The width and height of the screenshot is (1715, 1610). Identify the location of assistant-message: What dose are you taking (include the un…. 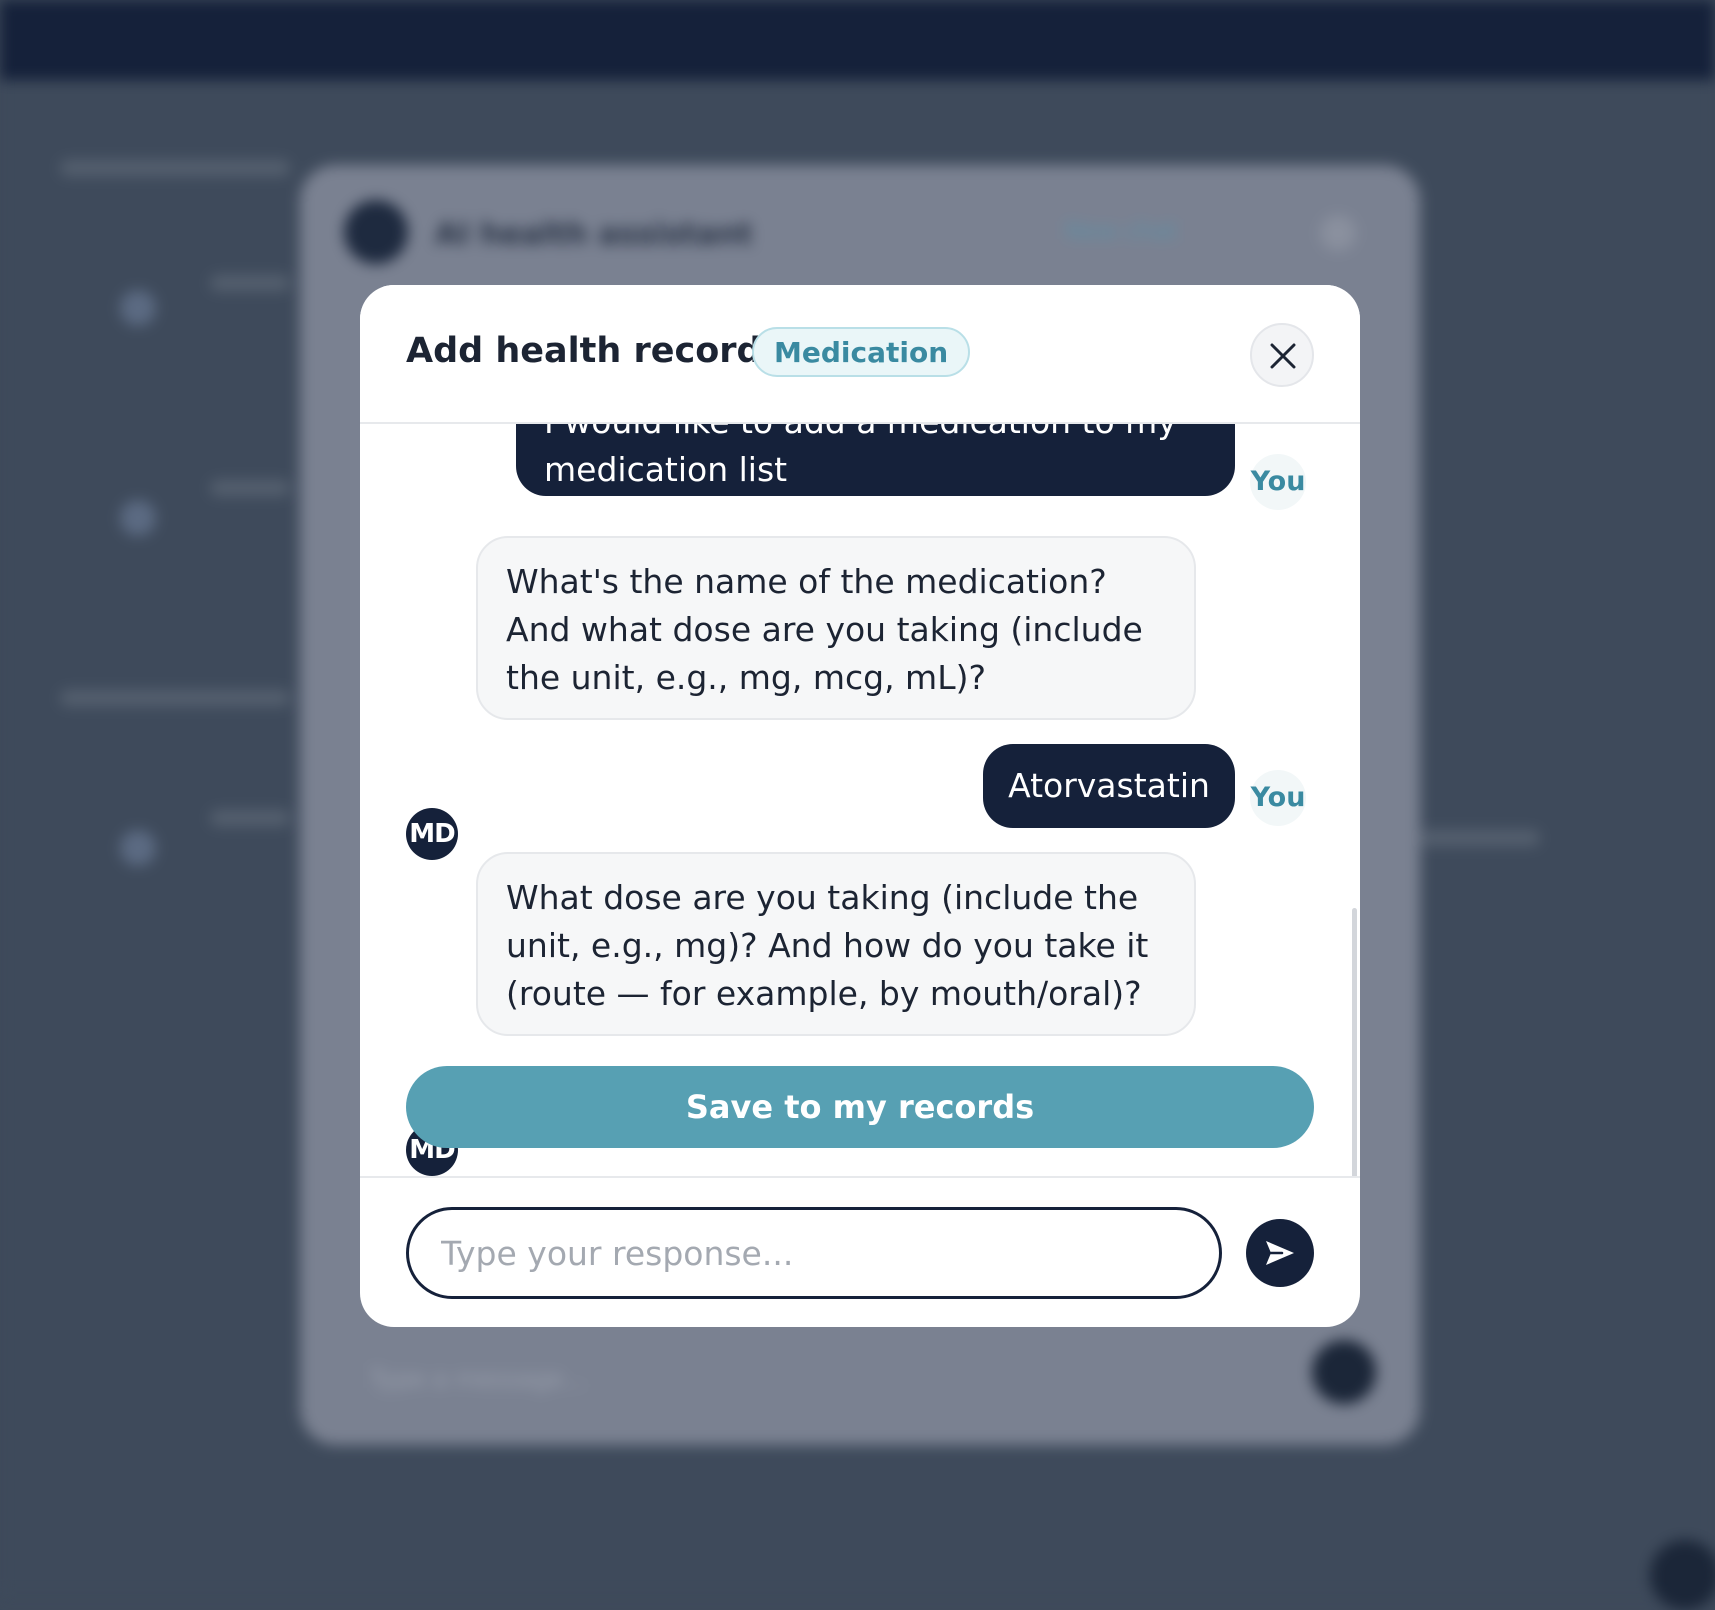
(836, 944).